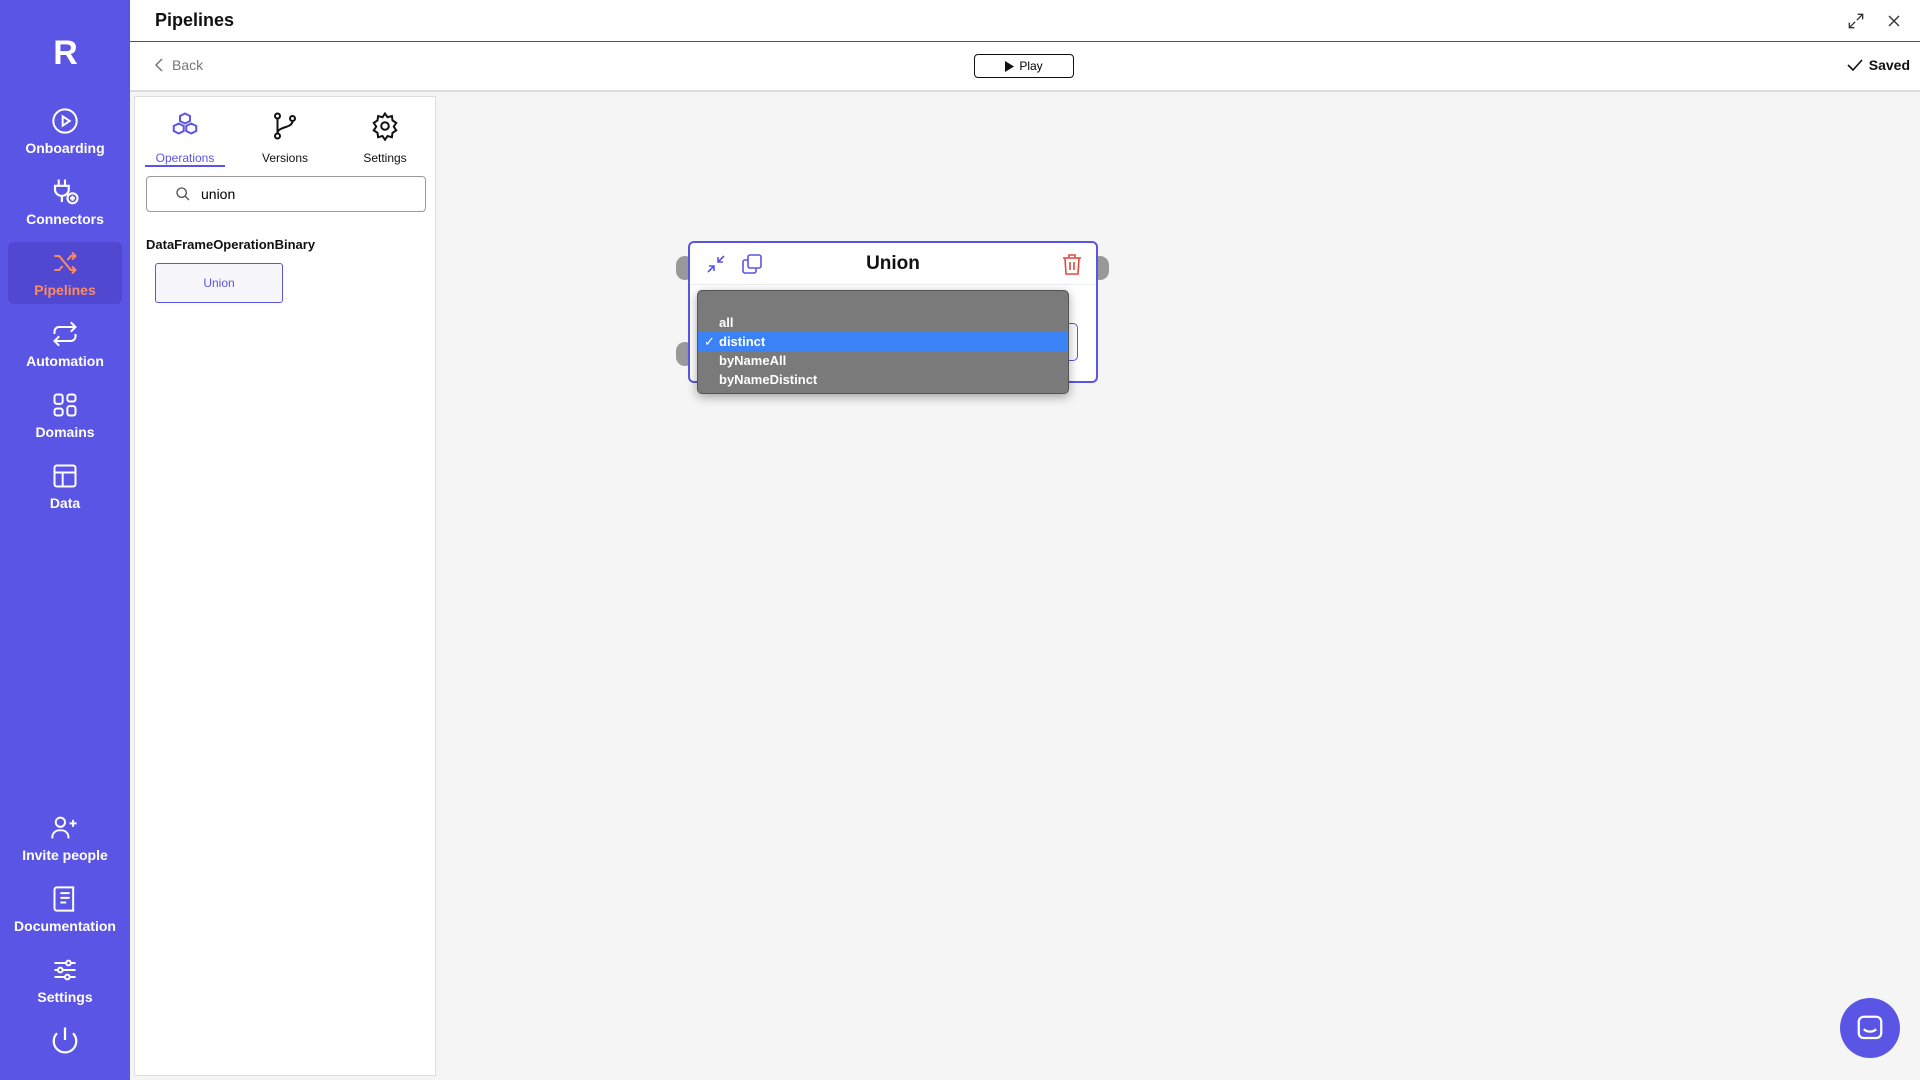 The height and width of the screenshot is (1080, 1920). I want to click on app-logo: R, so click(65, 53).